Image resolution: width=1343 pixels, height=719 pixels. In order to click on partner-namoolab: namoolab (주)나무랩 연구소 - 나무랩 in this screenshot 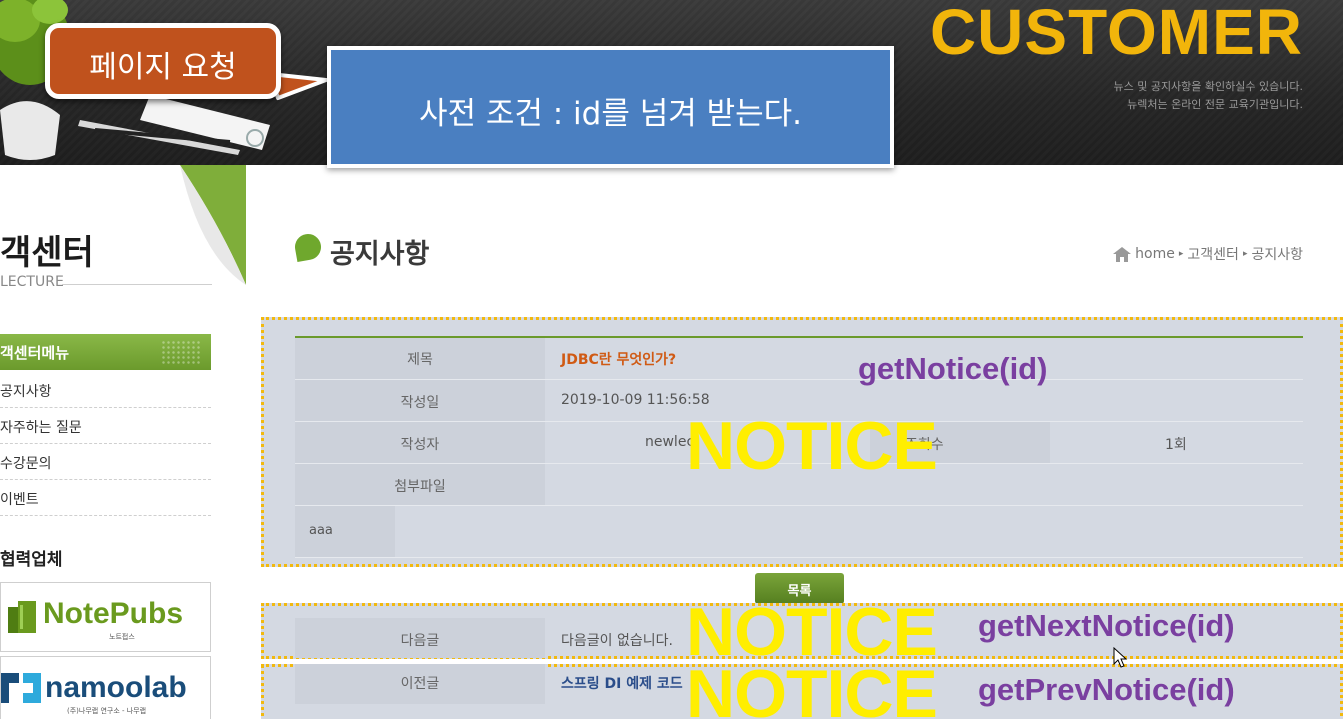, I will do `click(105, 687)`.